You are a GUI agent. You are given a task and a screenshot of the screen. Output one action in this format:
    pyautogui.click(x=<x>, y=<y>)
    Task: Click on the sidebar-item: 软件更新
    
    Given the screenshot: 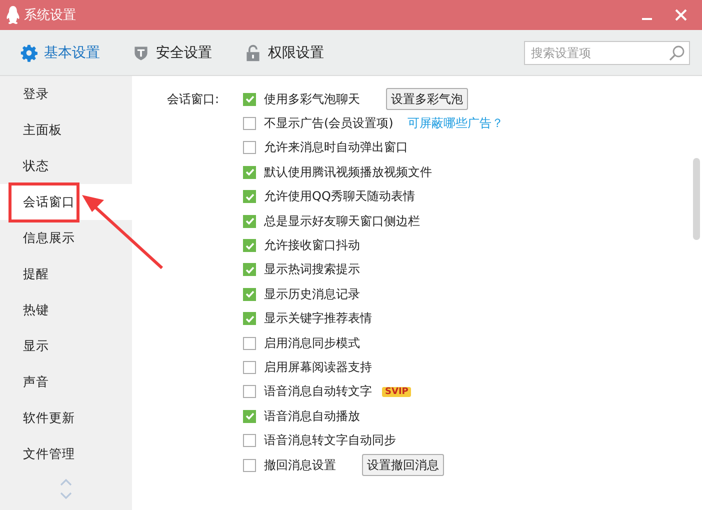 What is the action you would take?
    pyautogui.click(x=66, y=418)
    